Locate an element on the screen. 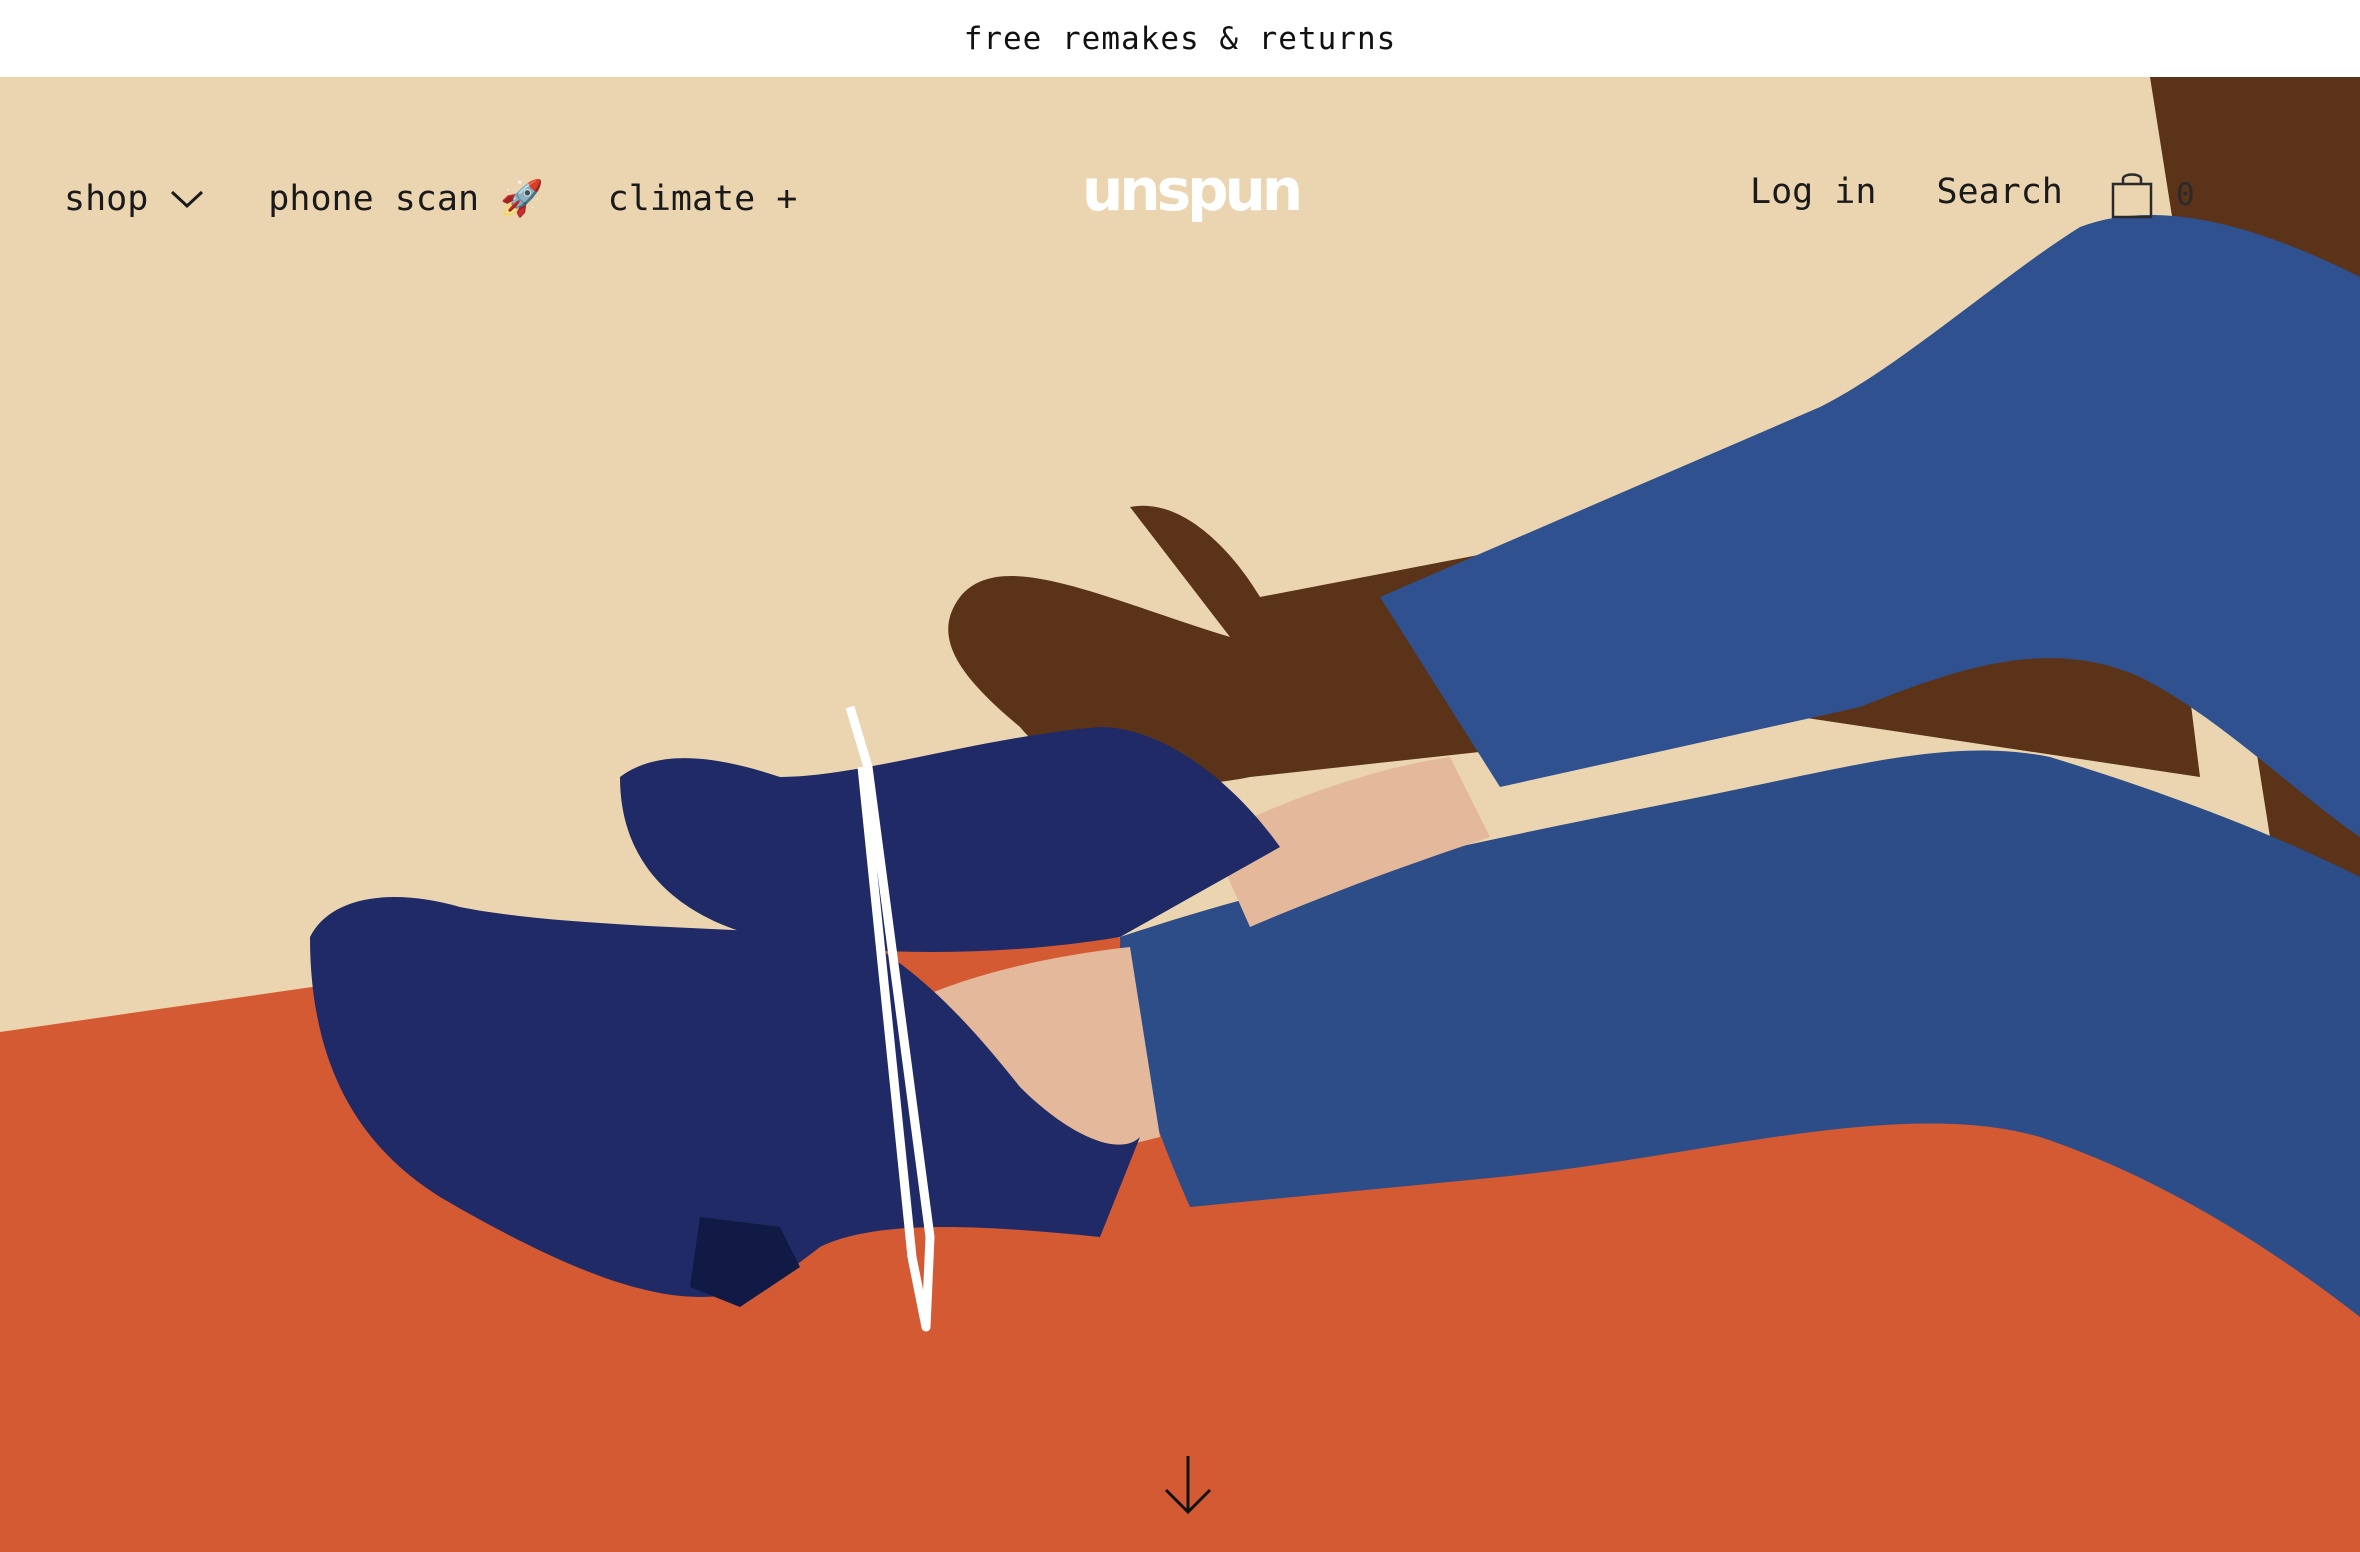 The image size is (2360, 1552). announcement-text: free remakes & returns is located at coordinates (1180, 38).